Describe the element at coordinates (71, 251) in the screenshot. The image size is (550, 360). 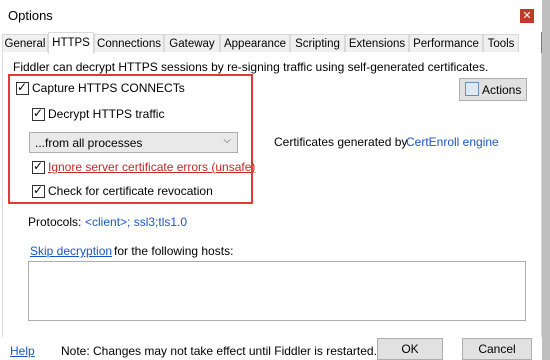
I see `skip-decryption-link: Skip decryption` at that location.